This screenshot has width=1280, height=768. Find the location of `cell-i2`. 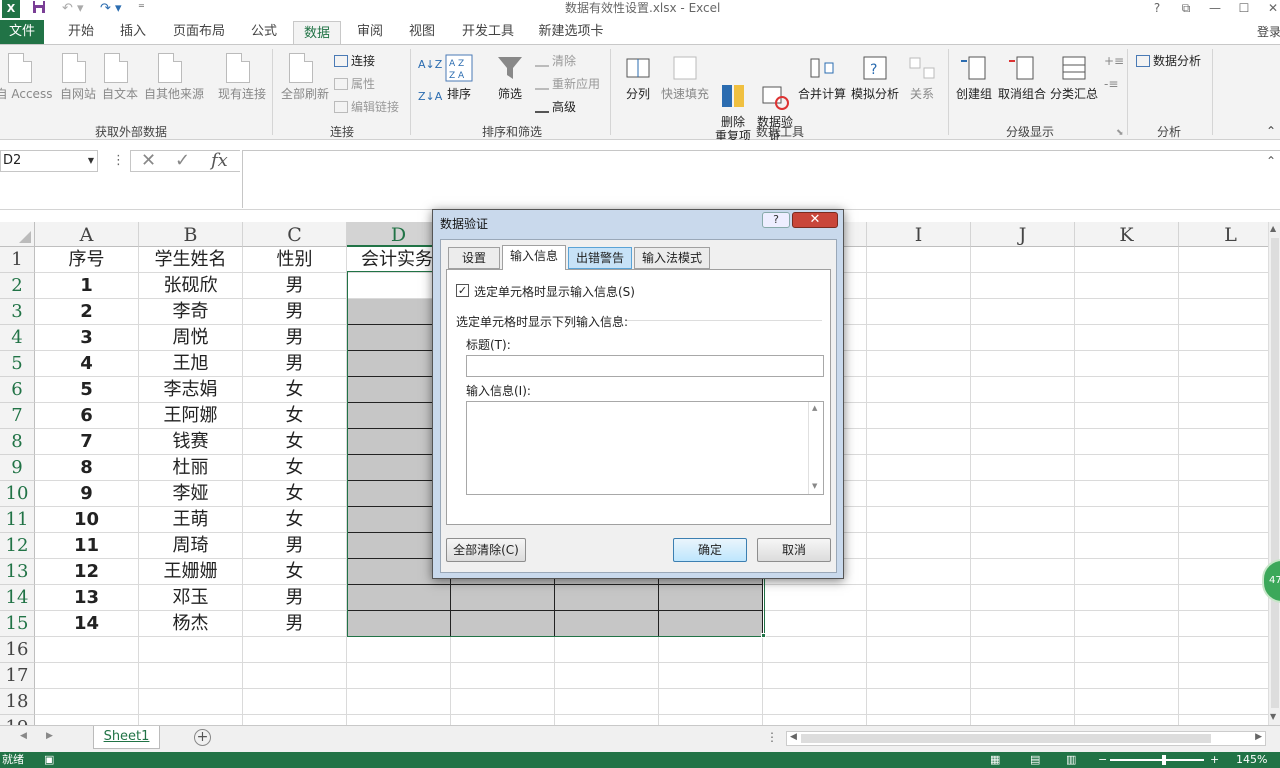

cell-i2 is located at coordinates (919, 286).